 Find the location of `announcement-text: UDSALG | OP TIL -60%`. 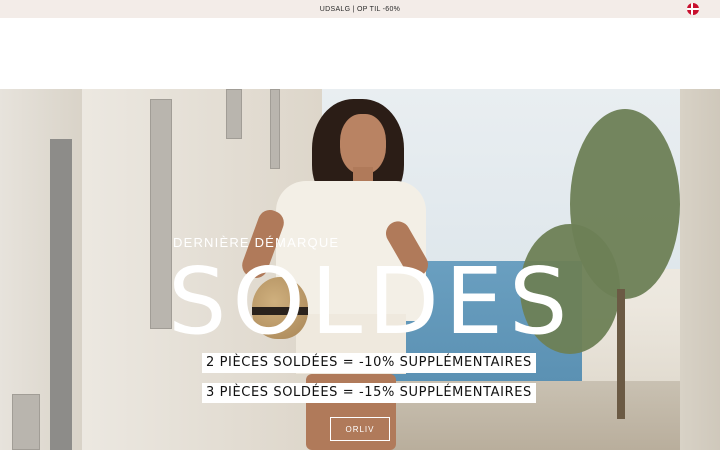

announcement-text: UDSALG | OP TIL -60% is located at coordinates (360, 9).